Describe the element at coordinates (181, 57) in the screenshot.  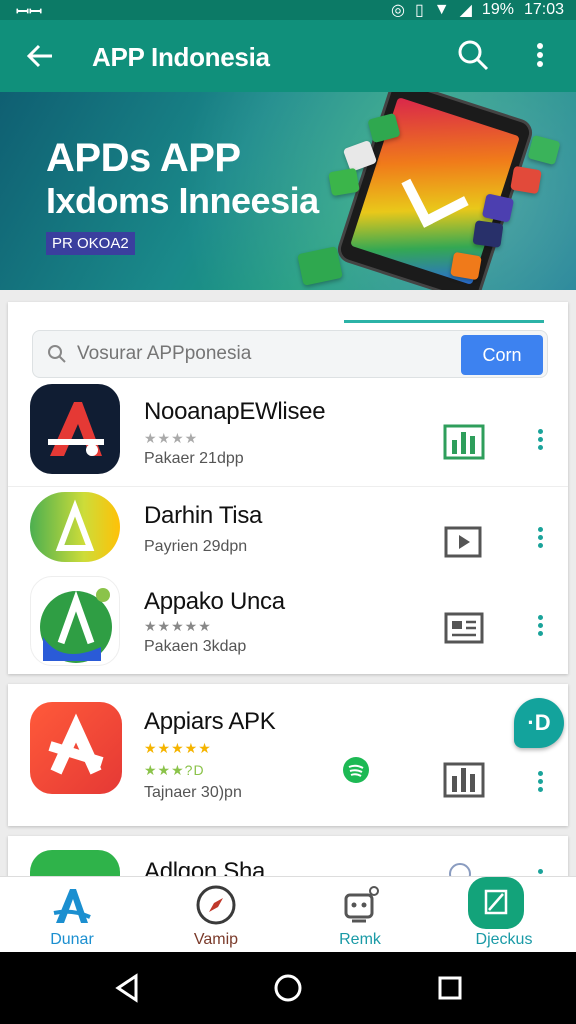
I see `page-title: APP Indonesia` at that location.